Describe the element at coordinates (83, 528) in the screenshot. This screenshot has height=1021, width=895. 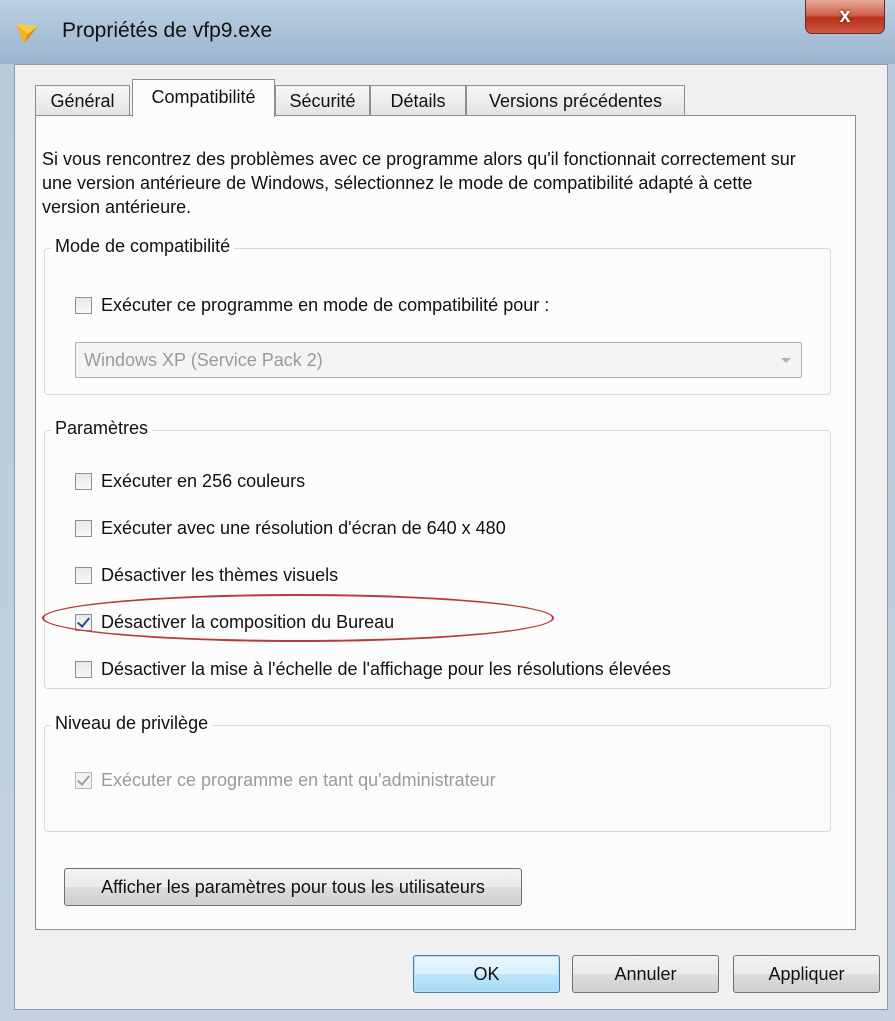
I see `setting-640x480-checkbox` at that location.